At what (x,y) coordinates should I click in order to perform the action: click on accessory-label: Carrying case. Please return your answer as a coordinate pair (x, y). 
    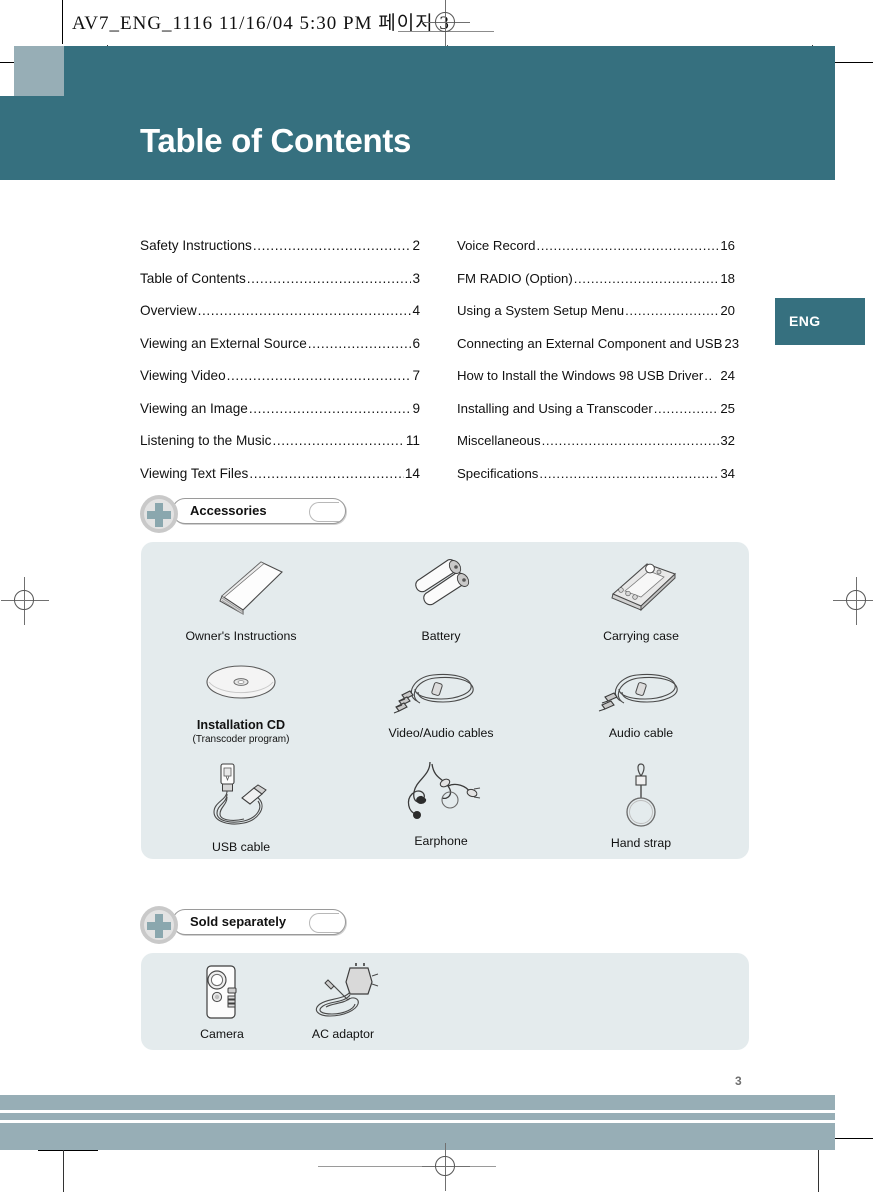
    Looking at the image, I should click on (641, 636).